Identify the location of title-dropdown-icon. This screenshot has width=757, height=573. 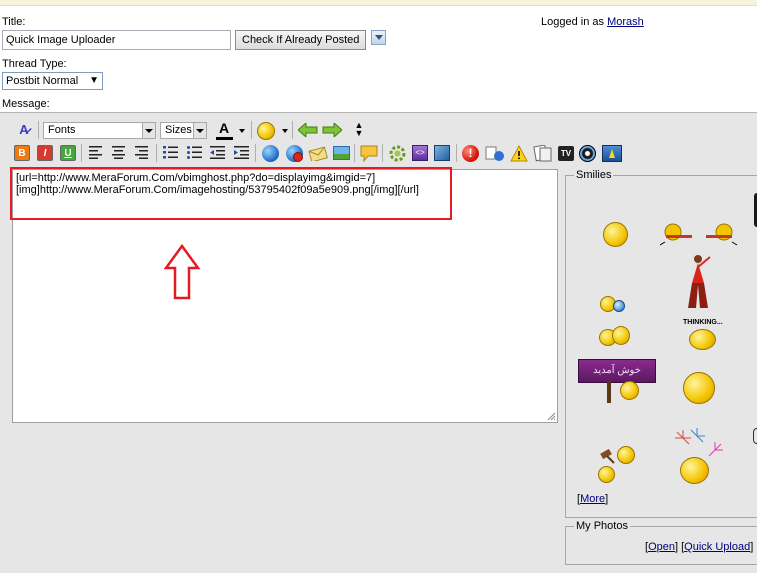
(378, 37).